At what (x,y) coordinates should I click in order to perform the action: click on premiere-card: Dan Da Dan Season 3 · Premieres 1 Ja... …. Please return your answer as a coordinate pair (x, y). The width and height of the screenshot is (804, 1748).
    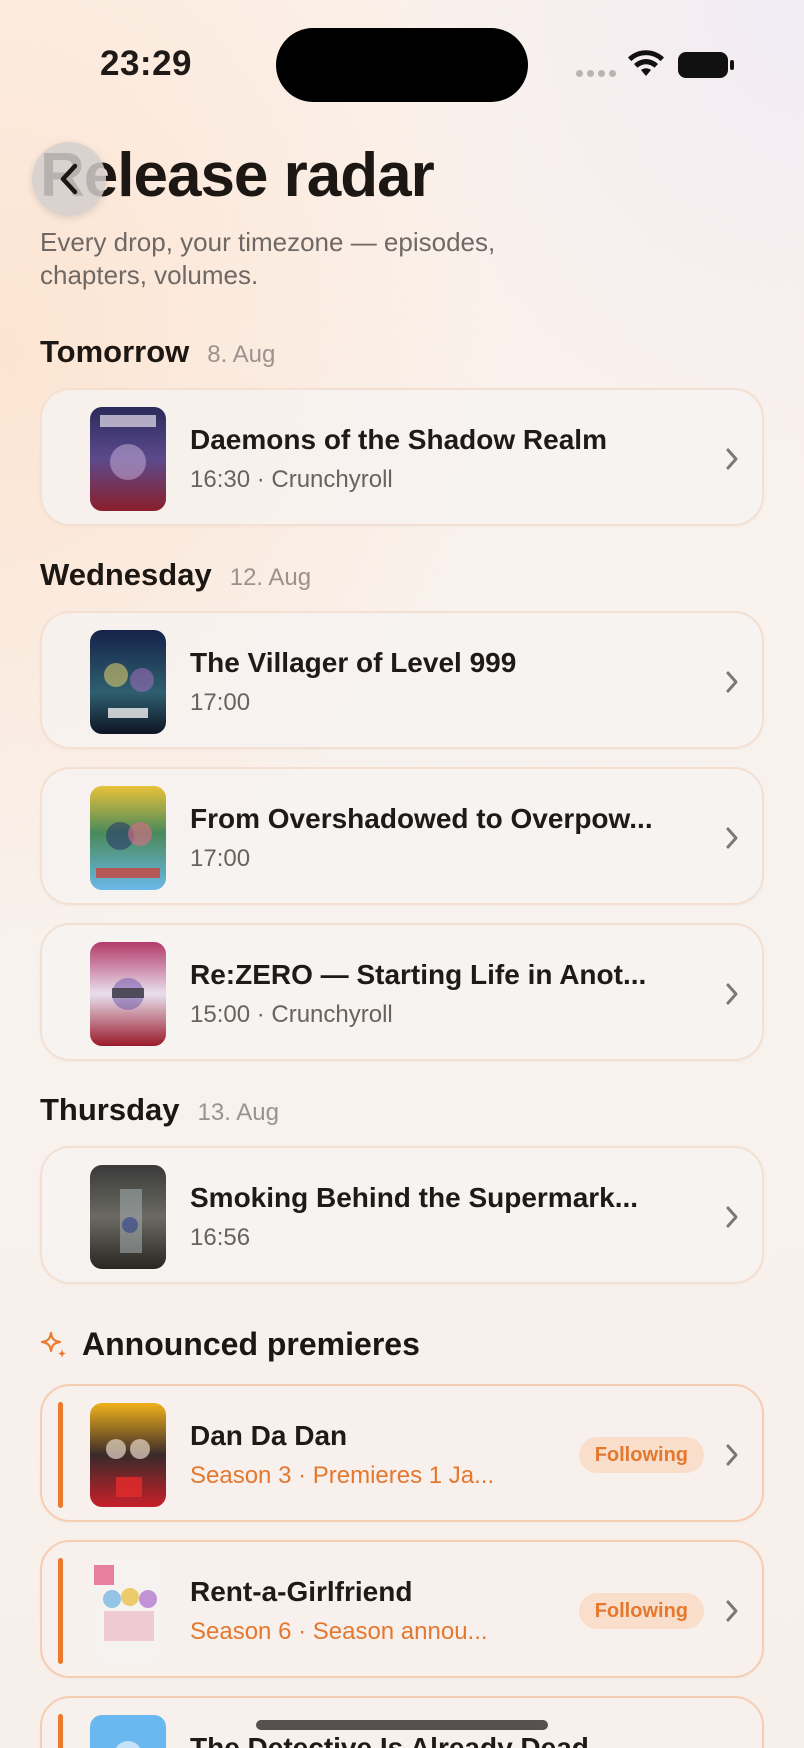
    Looking at the image, I should click on (402, 1453).